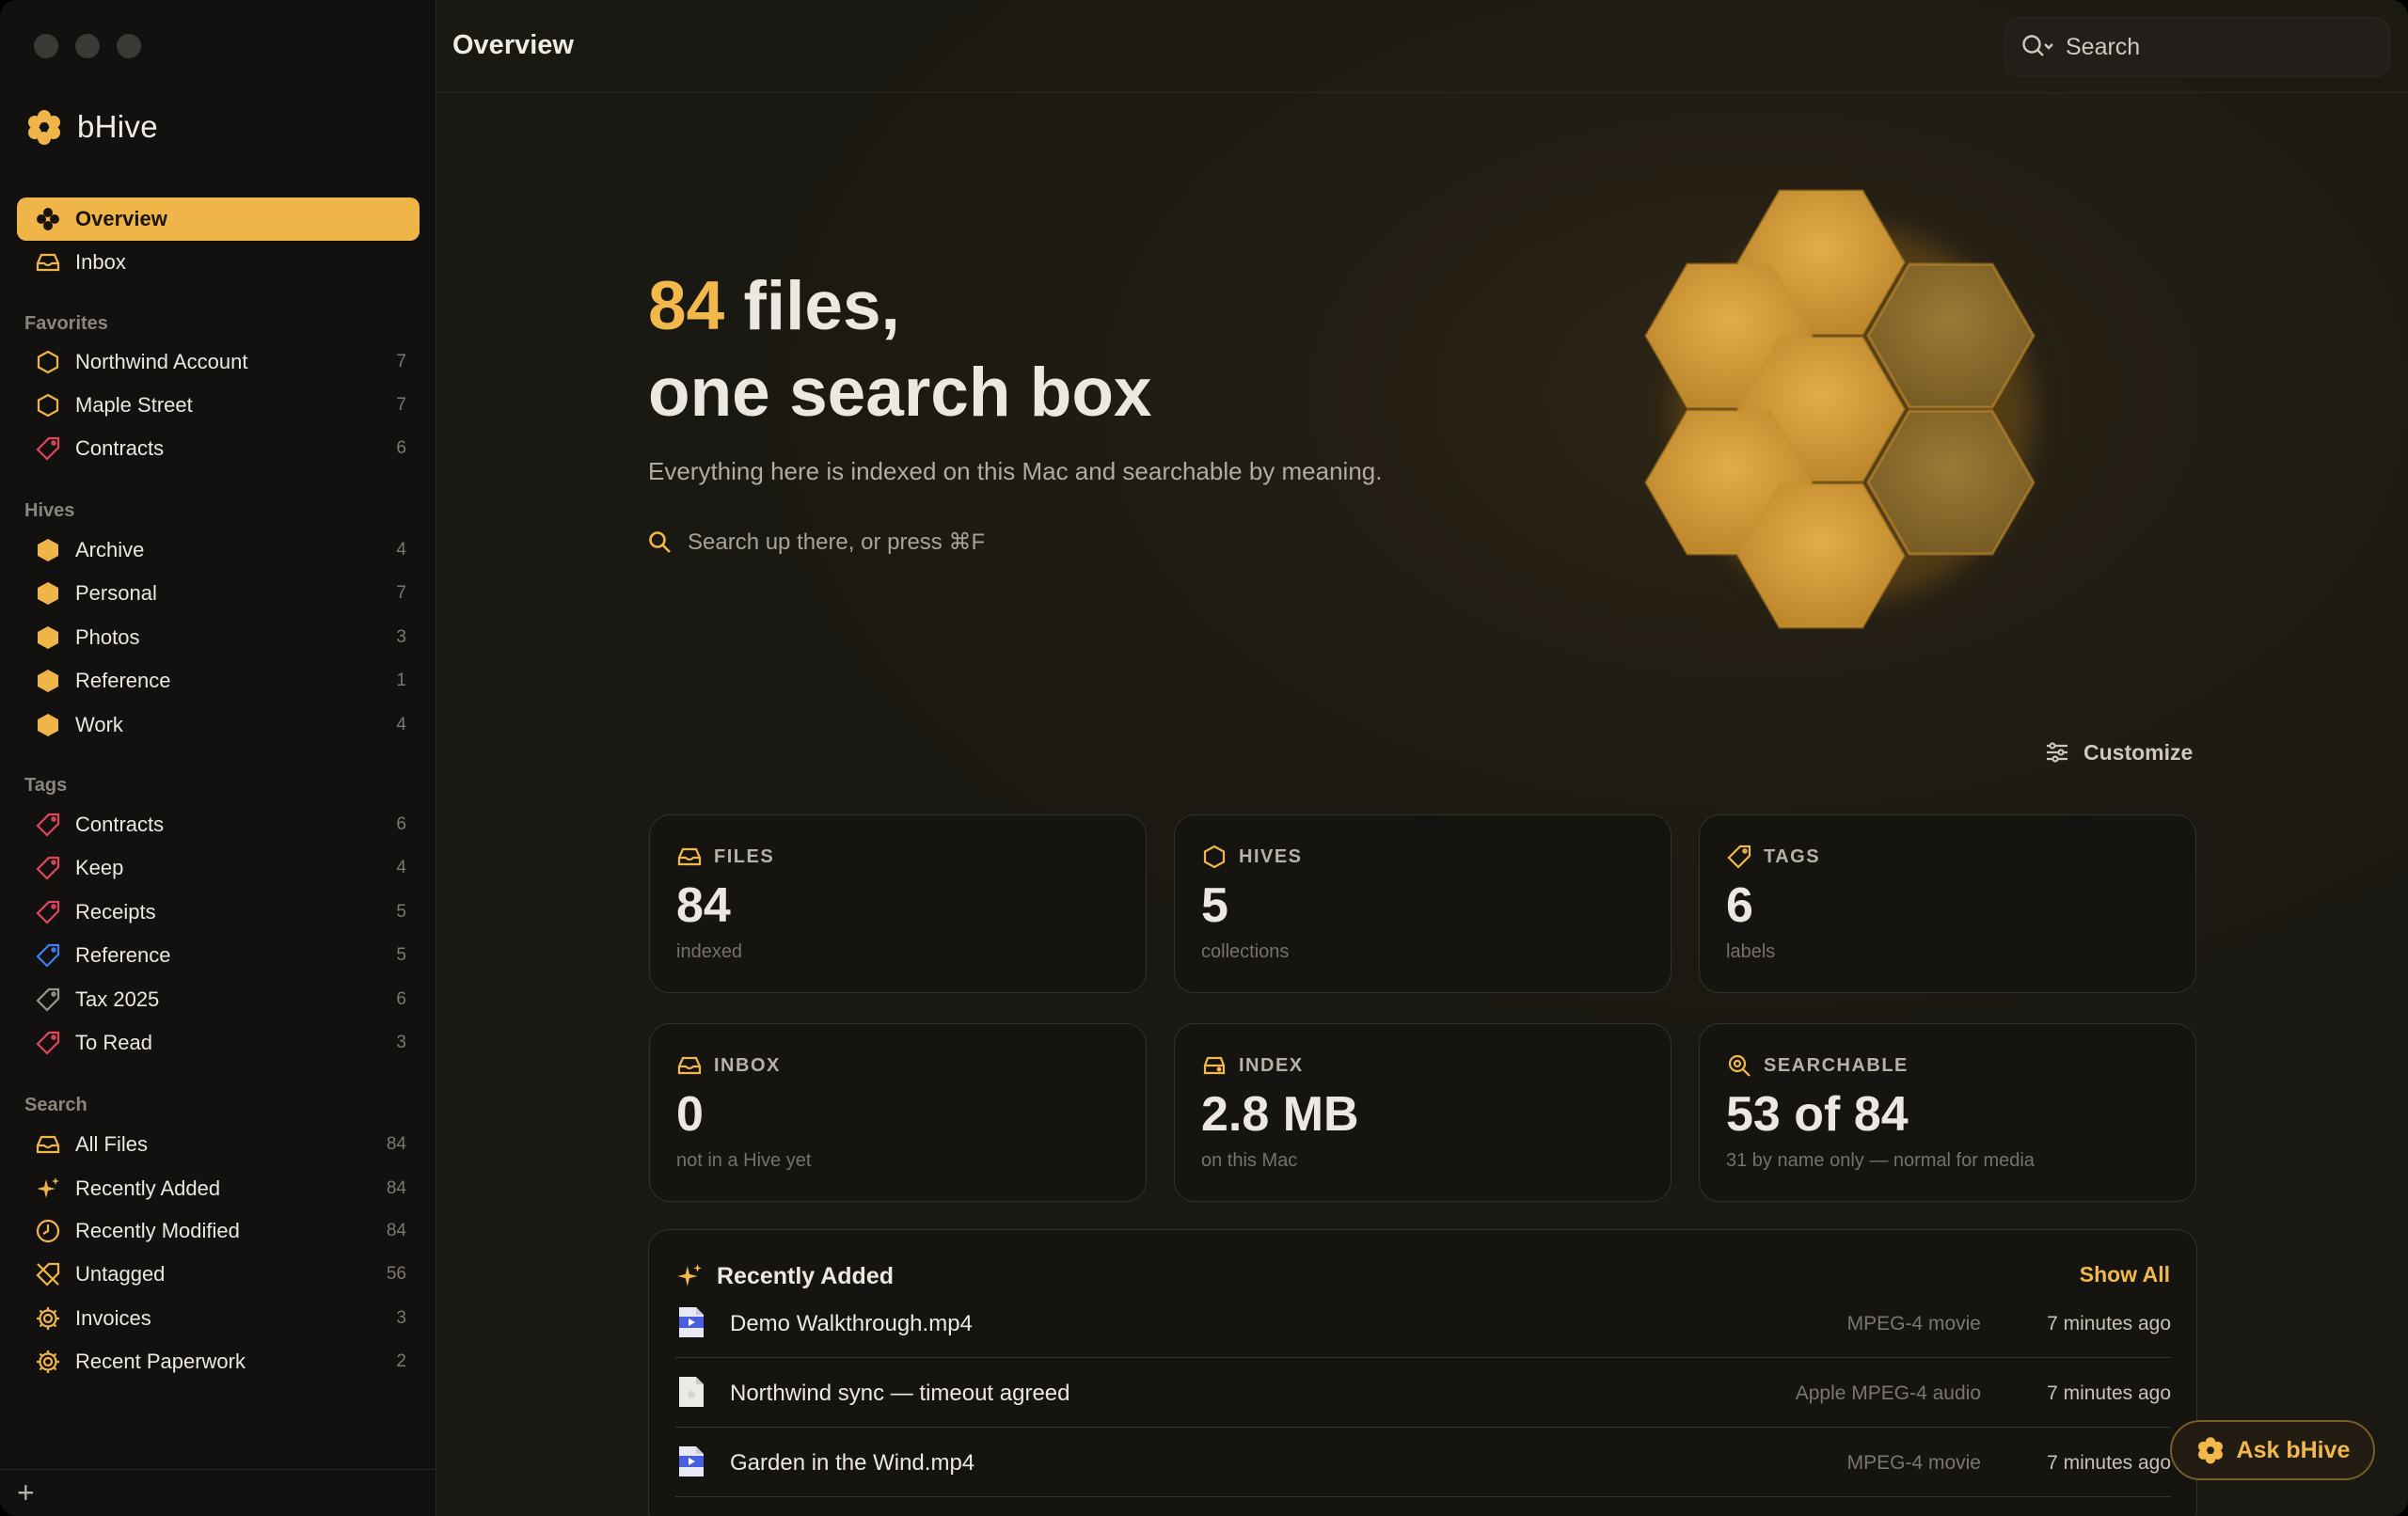  I want to click on stat-card-index: INDEX 2.8 MB on this Mac, so click(1423, 1112).